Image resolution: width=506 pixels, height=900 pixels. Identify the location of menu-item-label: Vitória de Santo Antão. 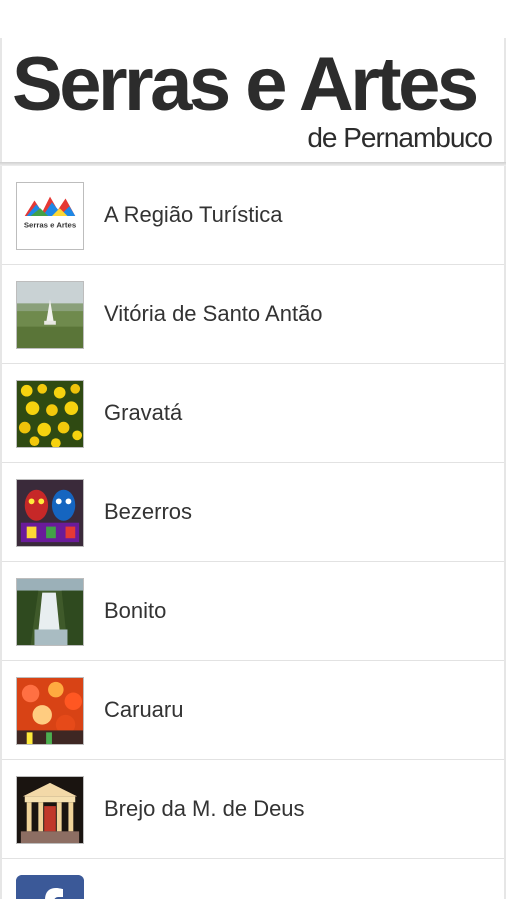
(213, 313).